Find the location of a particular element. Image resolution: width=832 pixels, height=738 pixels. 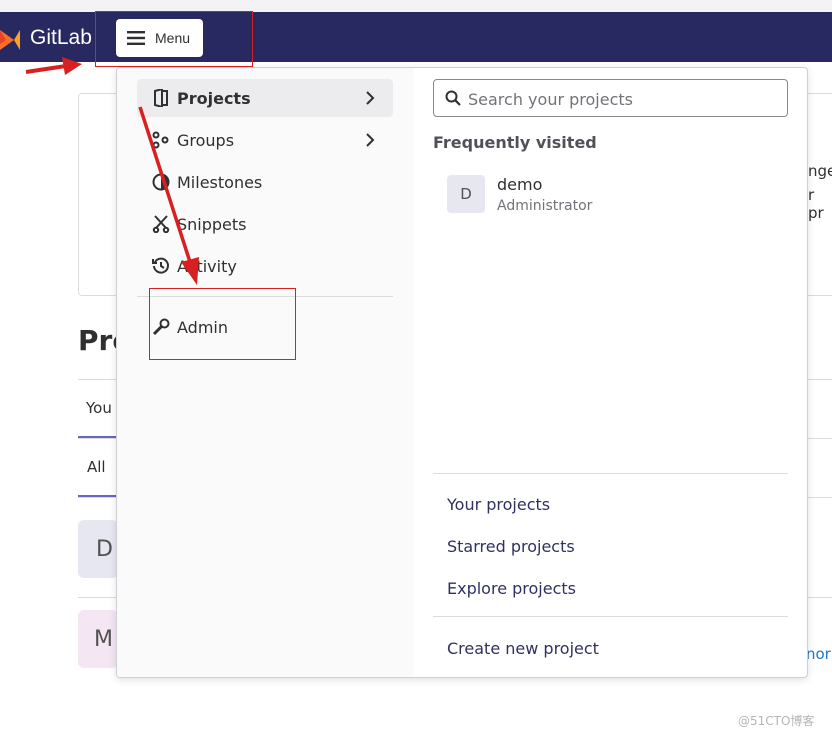

nav-item-label: Snippets is located at coordinates (212, 224).